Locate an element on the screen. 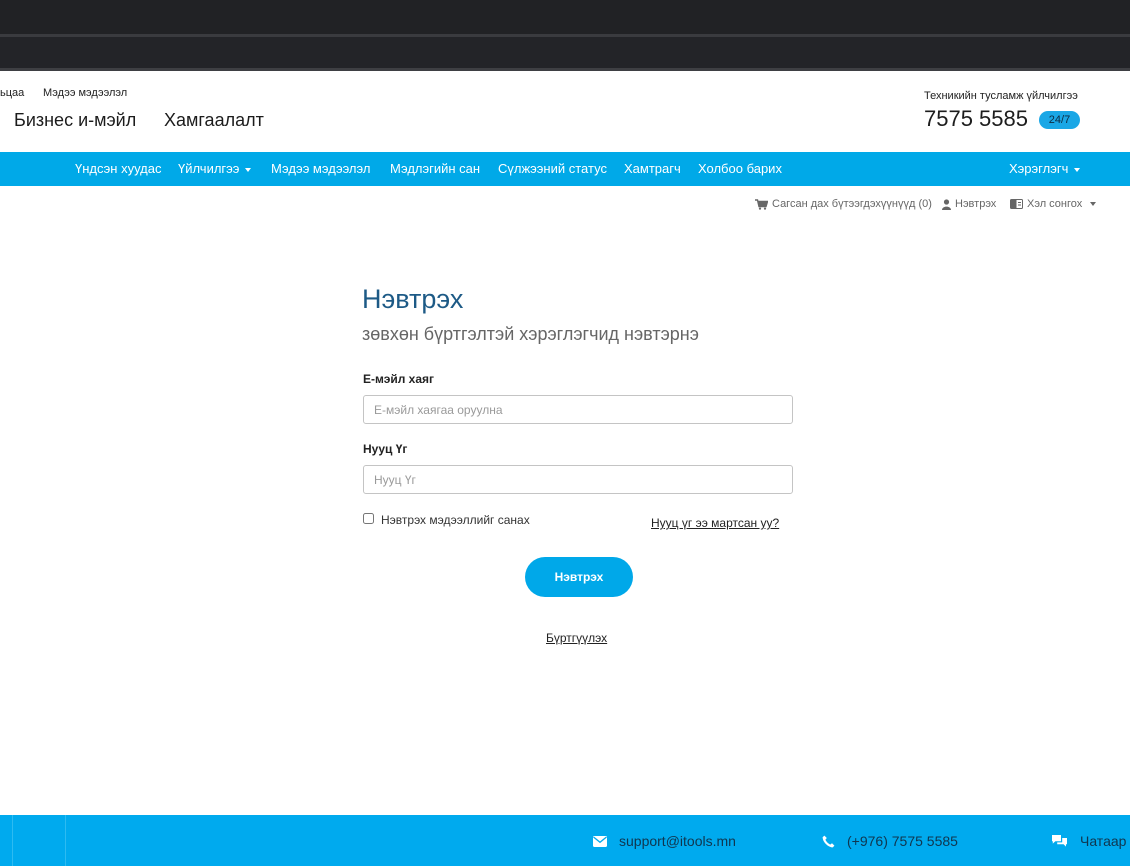 The height and width of the screenshot is (866, 1130). nav-item-contact: Холбоо барих is located at coordinates (740, 168).